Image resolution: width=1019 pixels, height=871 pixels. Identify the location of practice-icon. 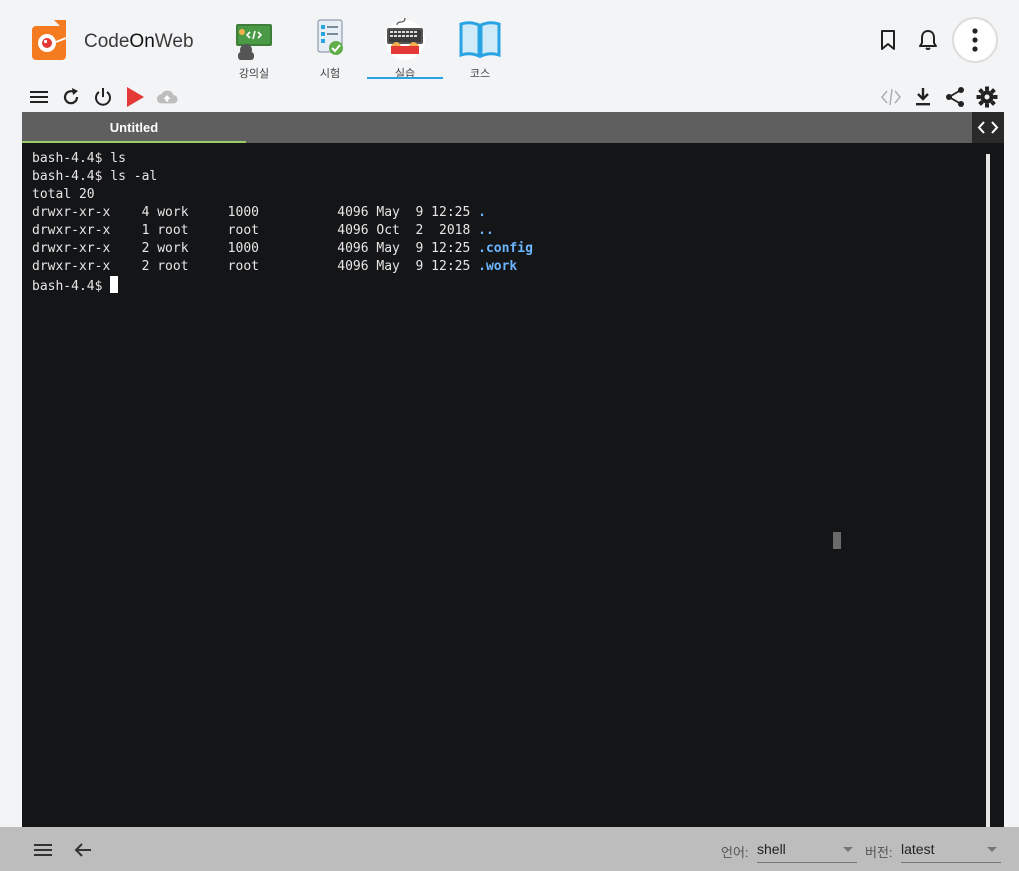
(405, 38).